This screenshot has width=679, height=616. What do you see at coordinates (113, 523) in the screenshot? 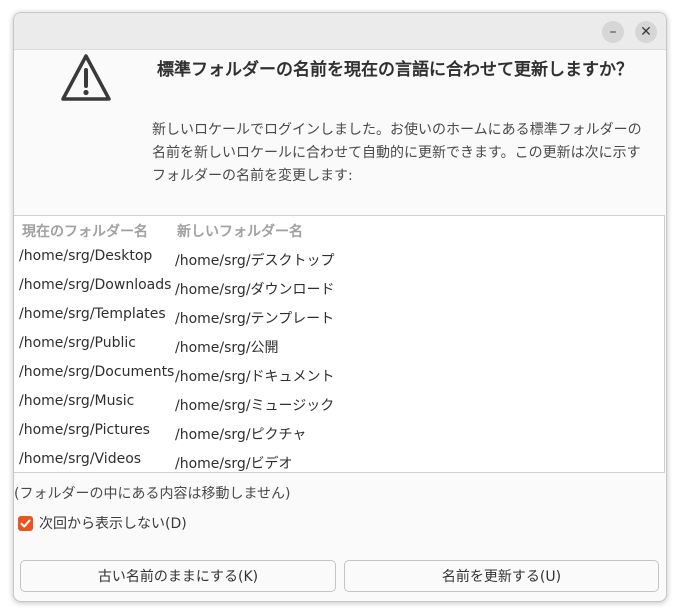
I see `checkbox-label: 次回から表示しない(D)` at bounding box center [113, 523].